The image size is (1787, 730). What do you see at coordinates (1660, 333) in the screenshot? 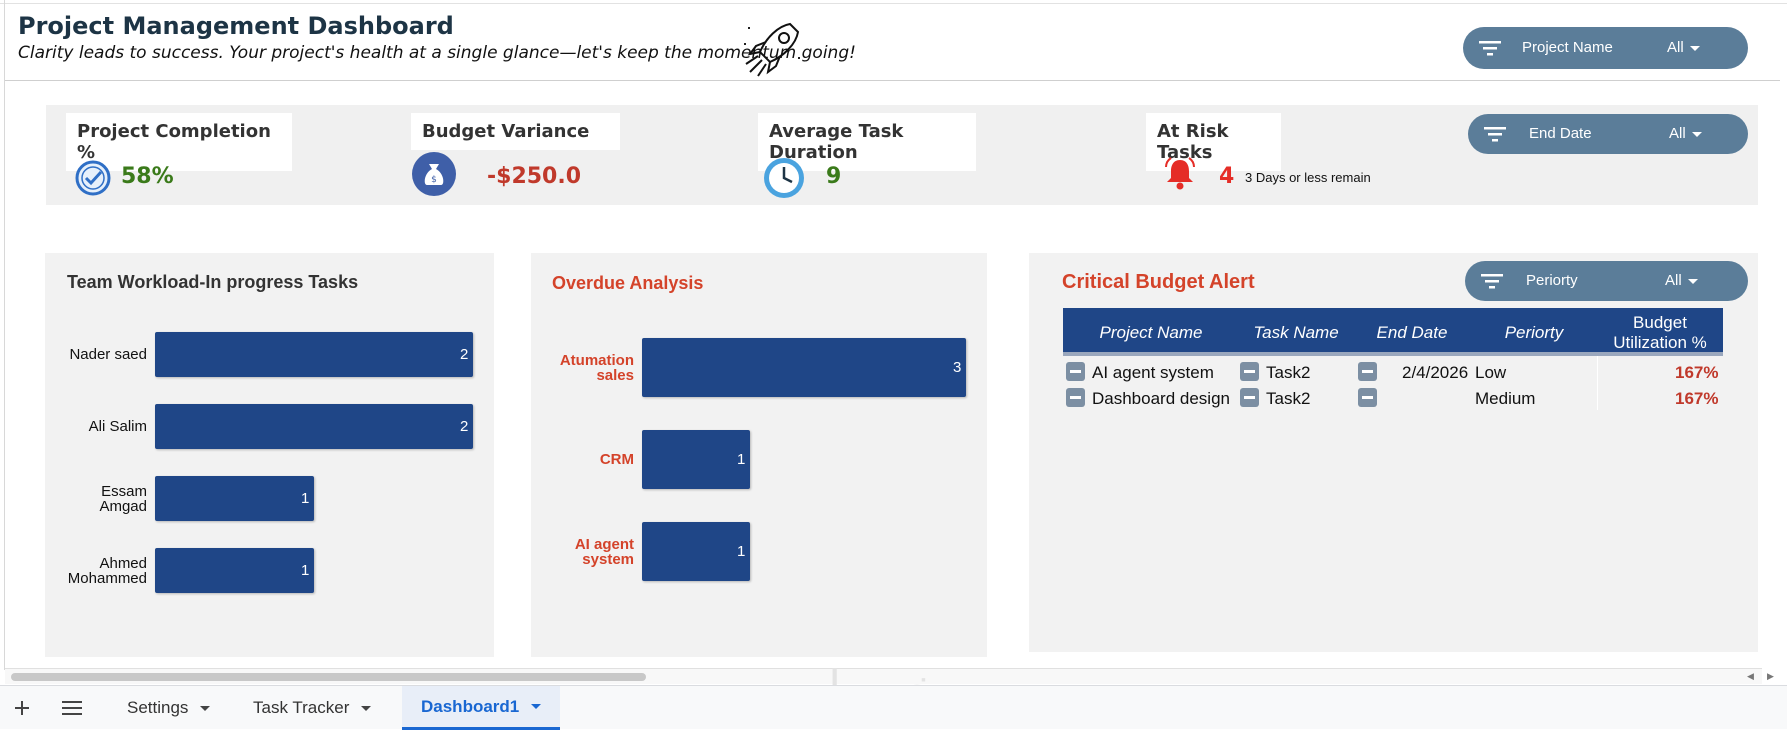
I see `col-budget-utilization: Budget Utilization %` at bounding box center [1660, 333].